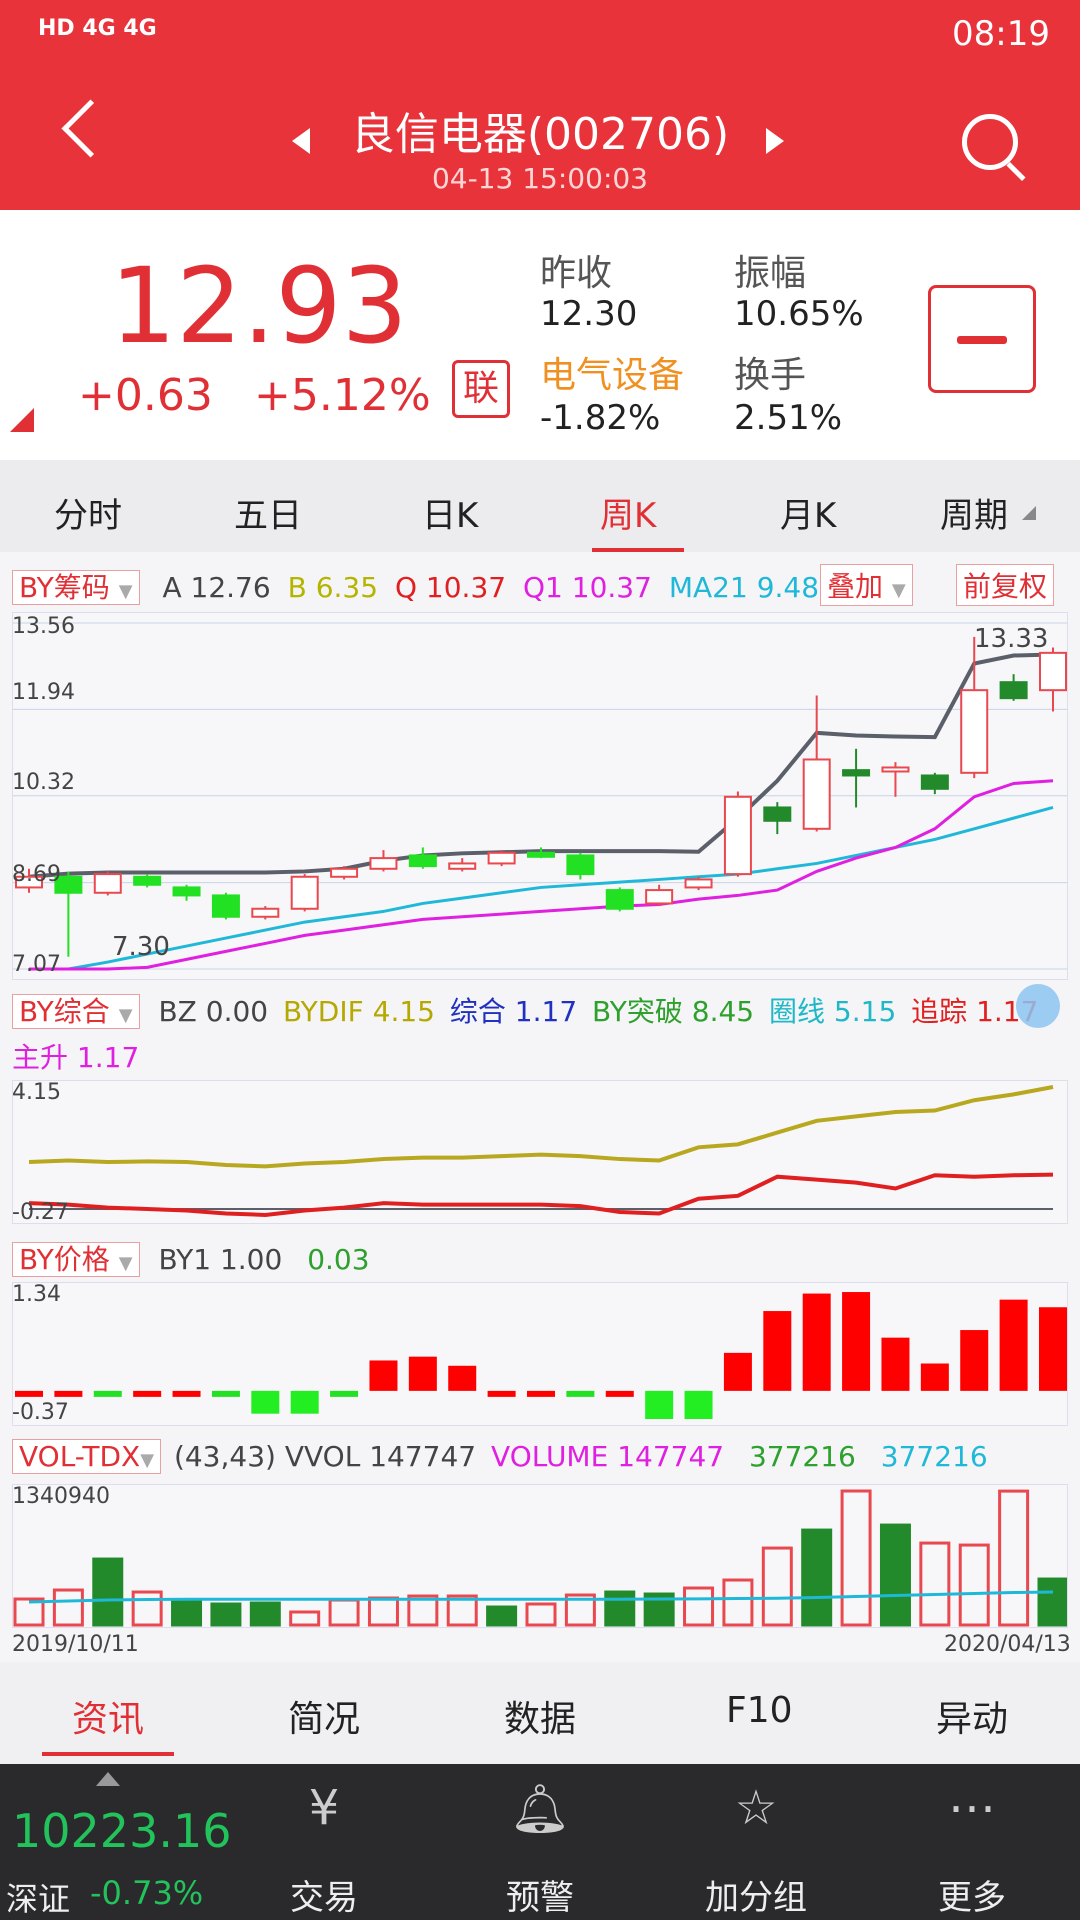 The image size is (1080, 1920). I want to click on composite-indicator-chart, so click(540, 1152).